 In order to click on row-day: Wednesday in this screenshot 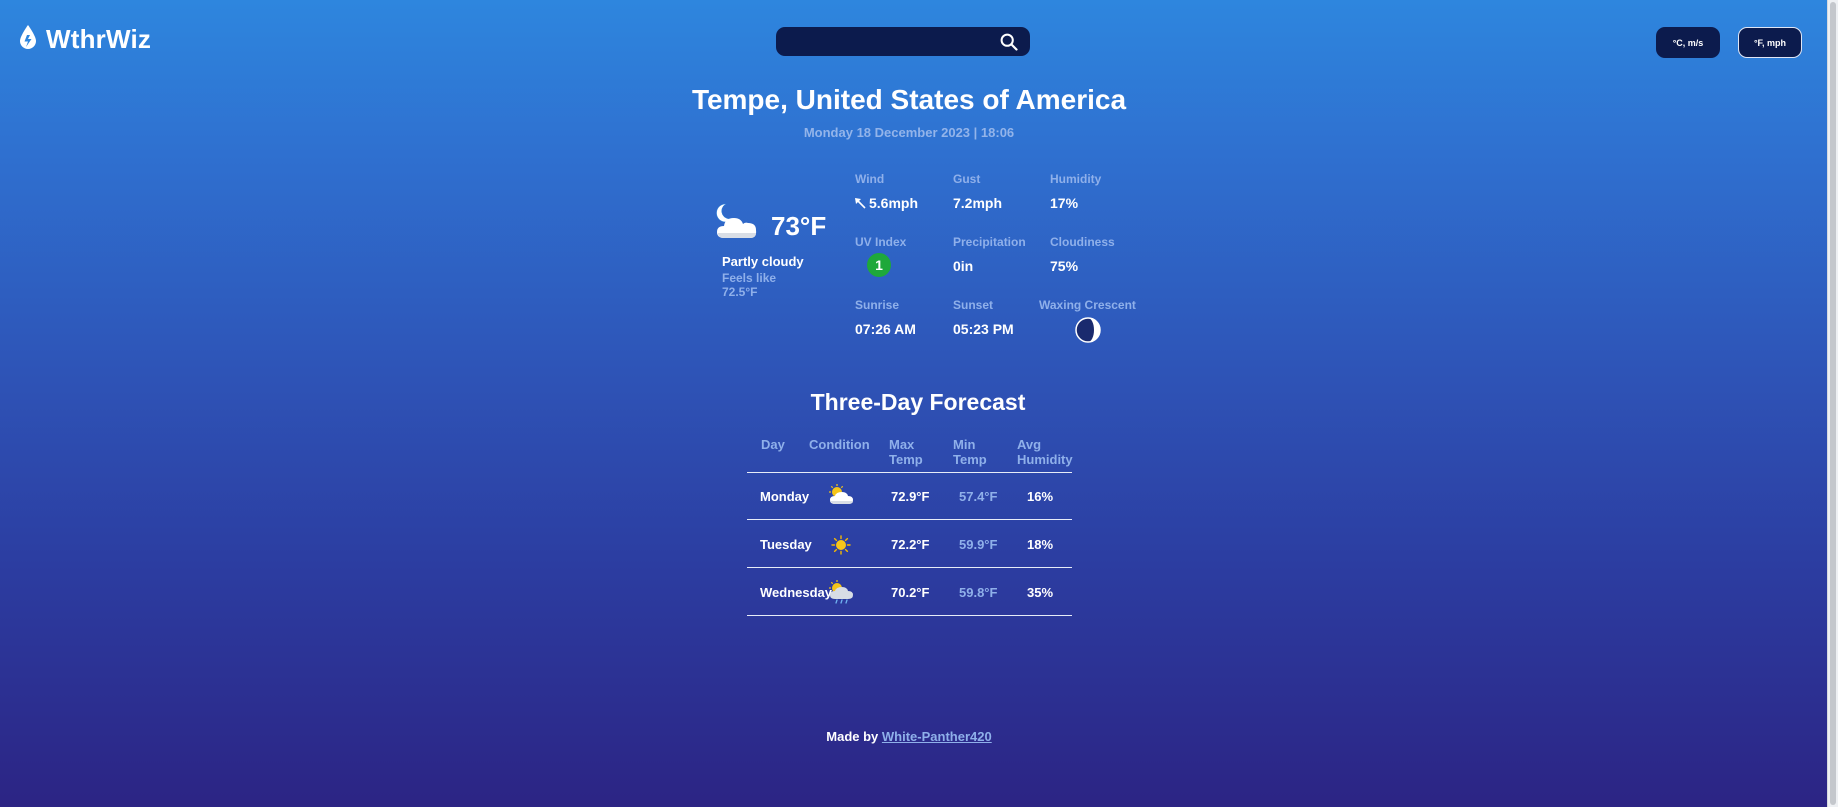, I will do `click(796, 592)`.